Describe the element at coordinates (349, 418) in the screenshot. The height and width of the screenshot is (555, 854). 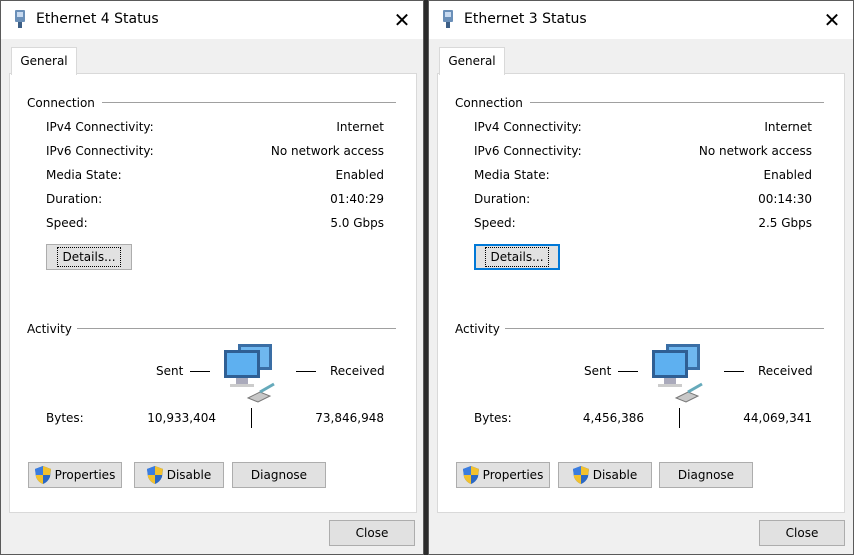
I see `bytes-received-value: 73,846,948` at that location.